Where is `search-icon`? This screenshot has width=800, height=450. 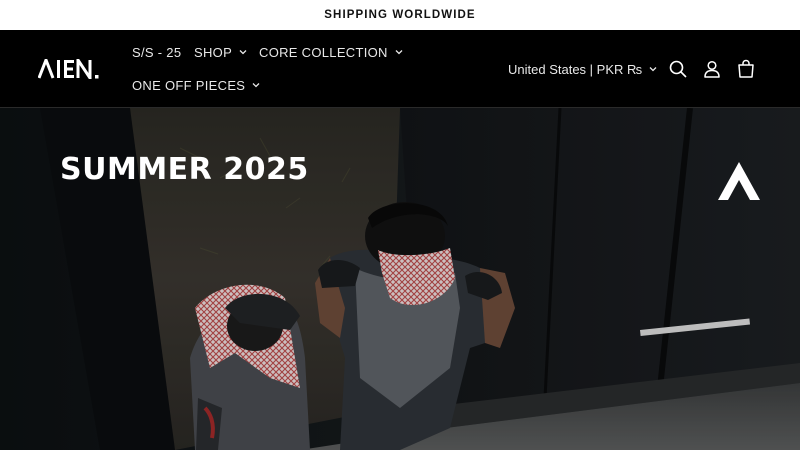
search-icon is located at coordinates (678, 69).